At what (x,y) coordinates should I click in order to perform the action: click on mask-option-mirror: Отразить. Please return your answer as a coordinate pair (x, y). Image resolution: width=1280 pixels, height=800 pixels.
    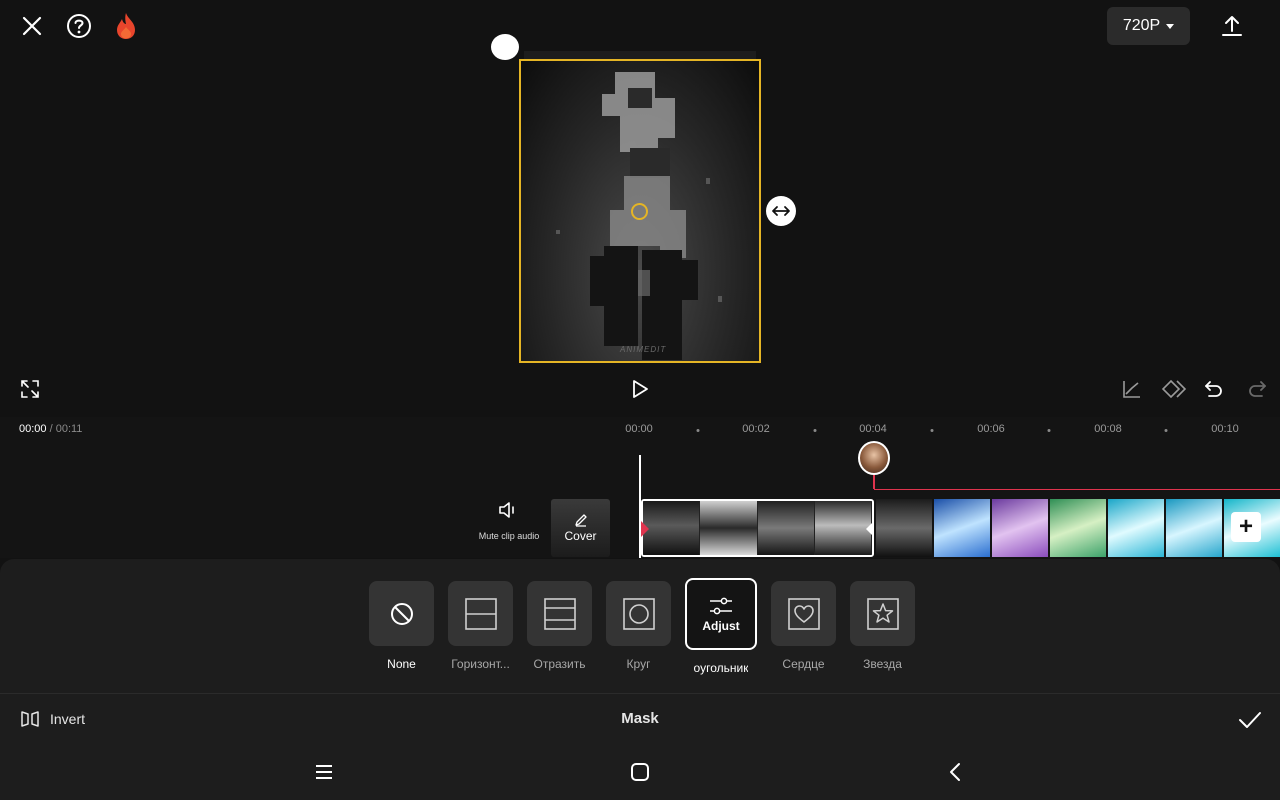
    Looking at the image, I should click on (559, 628).